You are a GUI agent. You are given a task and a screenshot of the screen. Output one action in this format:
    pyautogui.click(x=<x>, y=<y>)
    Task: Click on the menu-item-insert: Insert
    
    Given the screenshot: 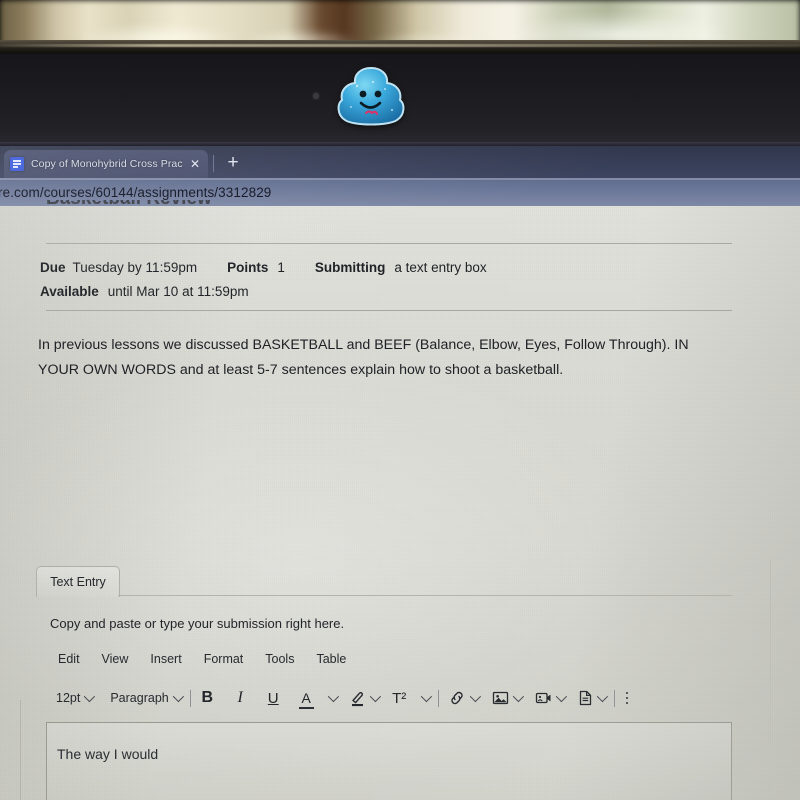 What is the action you would take?
    pyautogui.click(x=165, y=659)
    